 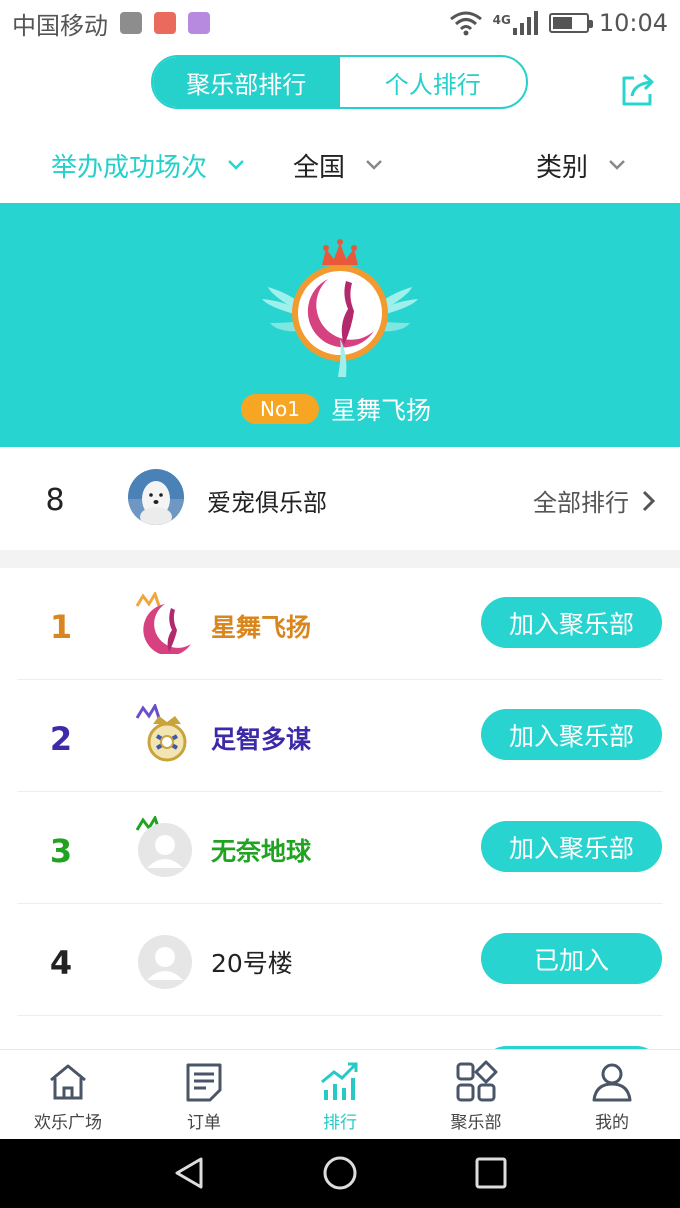 I want to click on champion-emblem, so click(x=340, y=310).